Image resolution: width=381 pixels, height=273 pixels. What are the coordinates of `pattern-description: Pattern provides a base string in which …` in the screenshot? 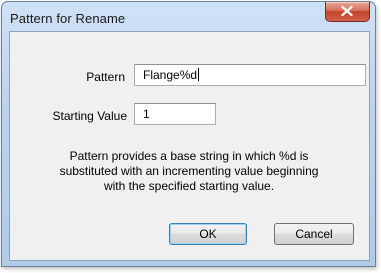 It's located at (189, 171).